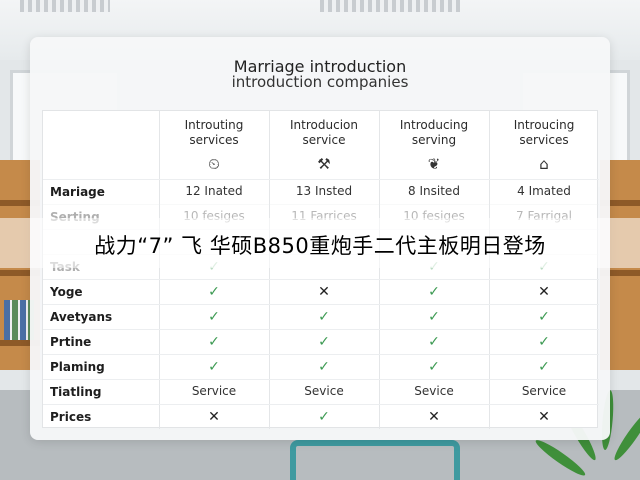 This screenshot has height=480, width=640. What do you see at coordinates (214, 125) in the screenshot?
I see `column-header-line1: Introuting` at bounding box center [214, 125].